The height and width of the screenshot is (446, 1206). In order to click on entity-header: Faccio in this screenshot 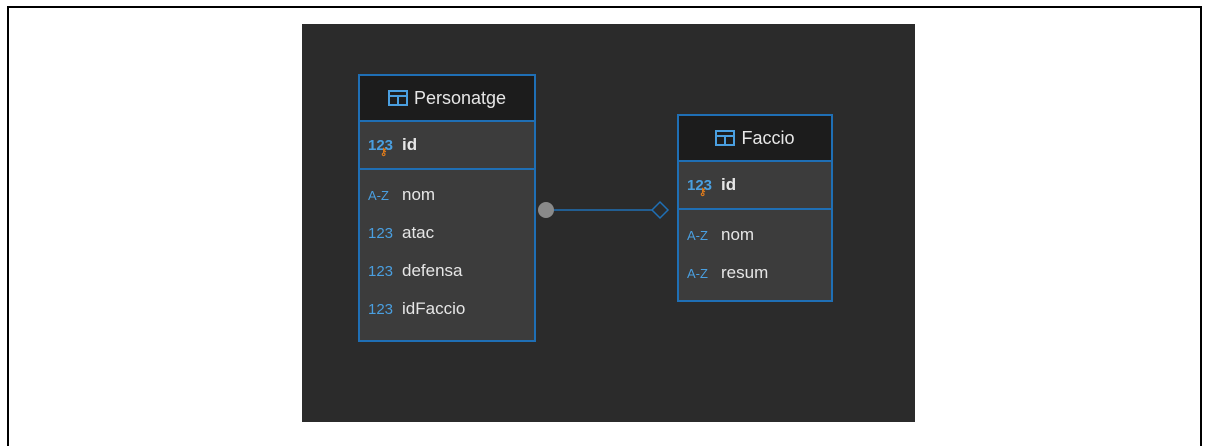, I will do `click(755, 139)`.